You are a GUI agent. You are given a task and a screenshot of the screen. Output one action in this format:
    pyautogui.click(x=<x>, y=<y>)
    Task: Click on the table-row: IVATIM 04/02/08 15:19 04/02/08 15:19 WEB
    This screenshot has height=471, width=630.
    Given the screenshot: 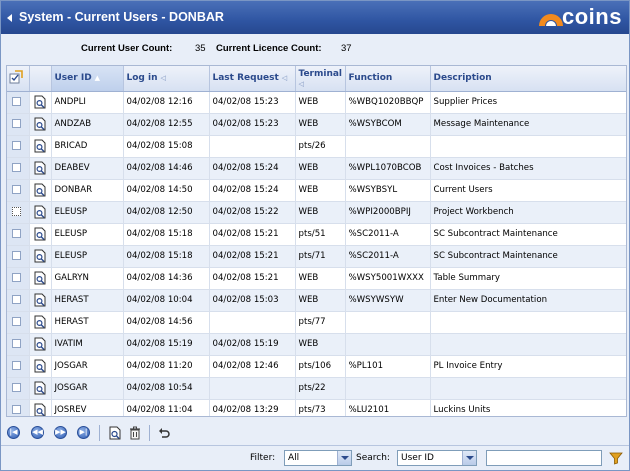 What is the action you would take?
    pyautogui.click(x=316, y=344)
    